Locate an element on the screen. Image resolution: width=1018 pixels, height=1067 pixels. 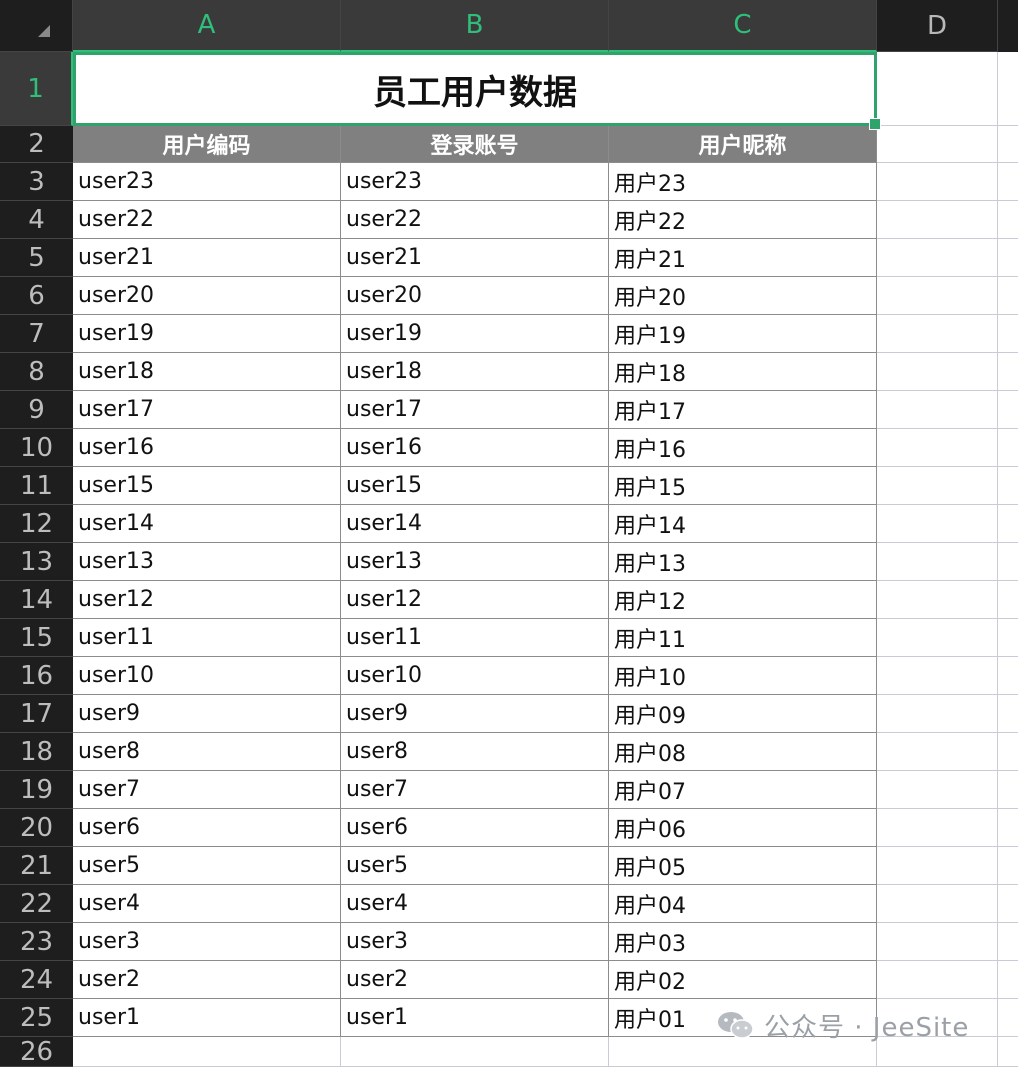
cell-c20: 用户06 is located at coordinates (743, 828).